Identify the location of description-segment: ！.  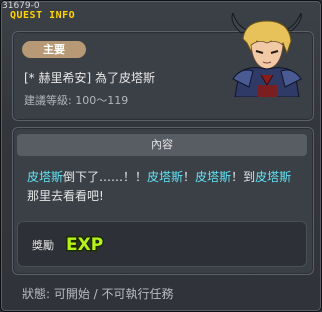
(189, 177).